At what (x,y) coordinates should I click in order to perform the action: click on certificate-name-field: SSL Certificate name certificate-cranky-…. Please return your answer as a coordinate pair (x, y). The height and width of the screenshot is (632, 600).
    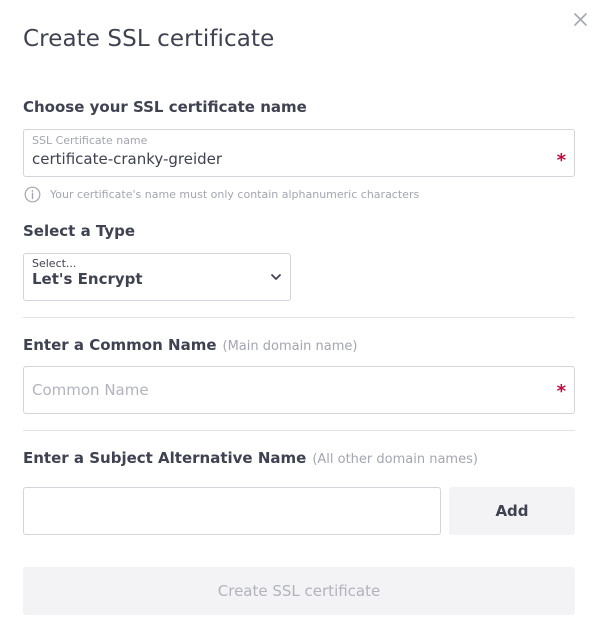
    Looking at the image, I should click on (299, 153).